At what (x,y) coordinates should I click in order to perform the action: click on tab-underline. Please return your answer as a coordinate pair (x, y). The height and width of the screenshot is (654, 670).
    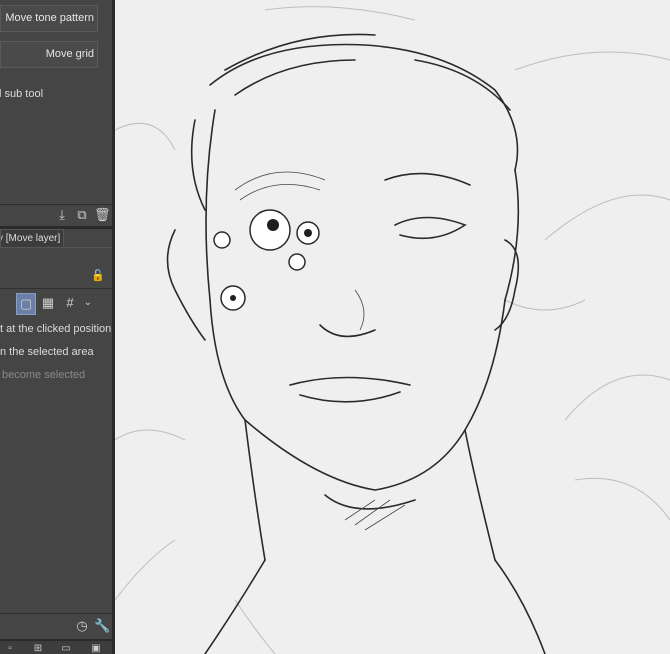
    Looking at the image, I should click on (56, 247).